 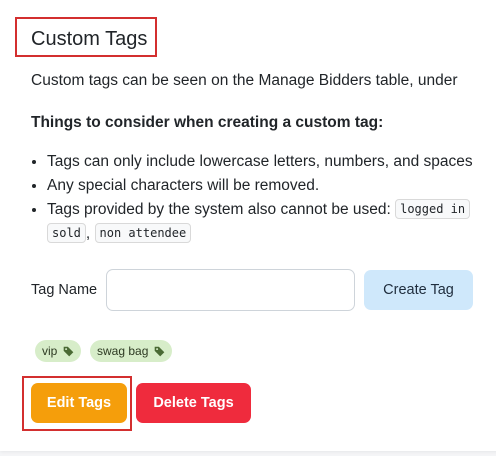 I want to click on system-tag-code: logged in, so click(x=433, y=209).